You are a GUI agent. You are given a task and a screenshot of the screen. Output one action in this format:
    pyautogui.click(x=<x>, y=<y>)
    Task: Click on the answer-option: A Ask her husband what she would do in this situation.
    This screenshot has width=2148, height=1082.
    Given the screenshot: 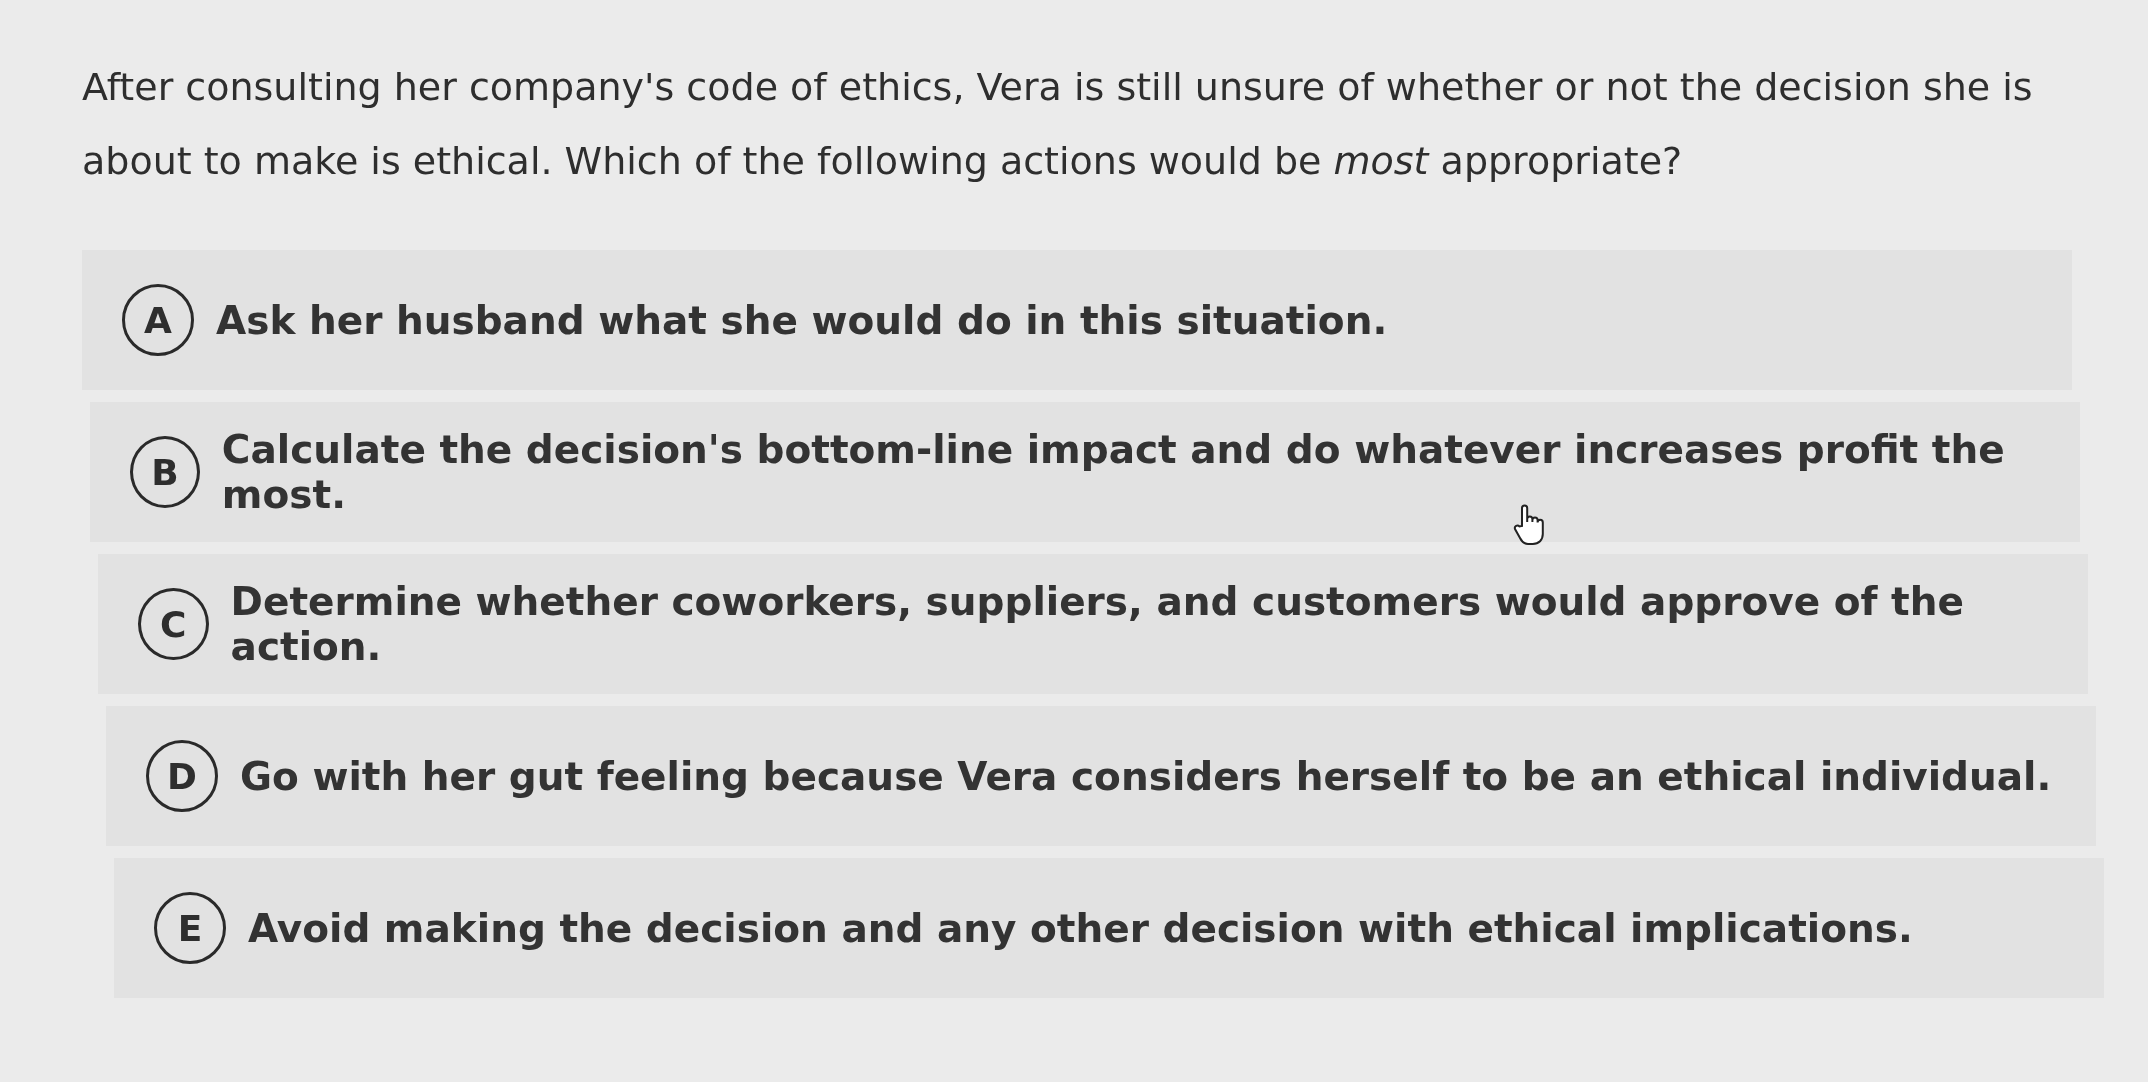 What is the action you would take?
    pyautogui.click(x=1077, y=320)
    